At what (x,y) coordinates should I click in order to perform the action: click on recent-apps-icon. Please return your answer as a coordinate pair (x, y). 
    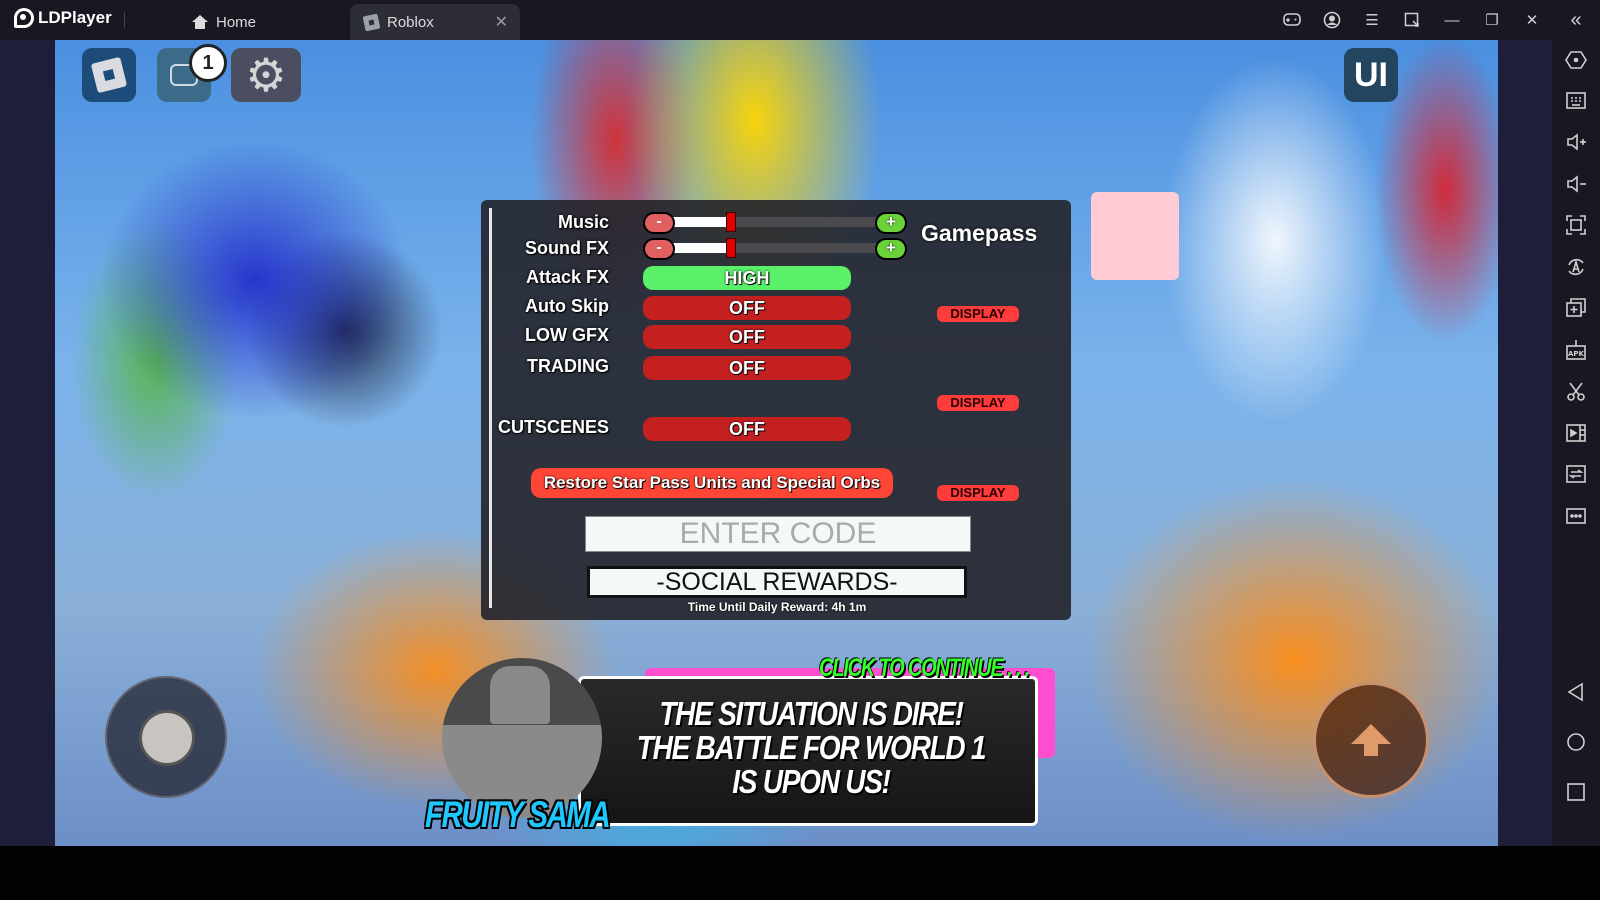
    Looking at the image, I should click on (1576, 792).